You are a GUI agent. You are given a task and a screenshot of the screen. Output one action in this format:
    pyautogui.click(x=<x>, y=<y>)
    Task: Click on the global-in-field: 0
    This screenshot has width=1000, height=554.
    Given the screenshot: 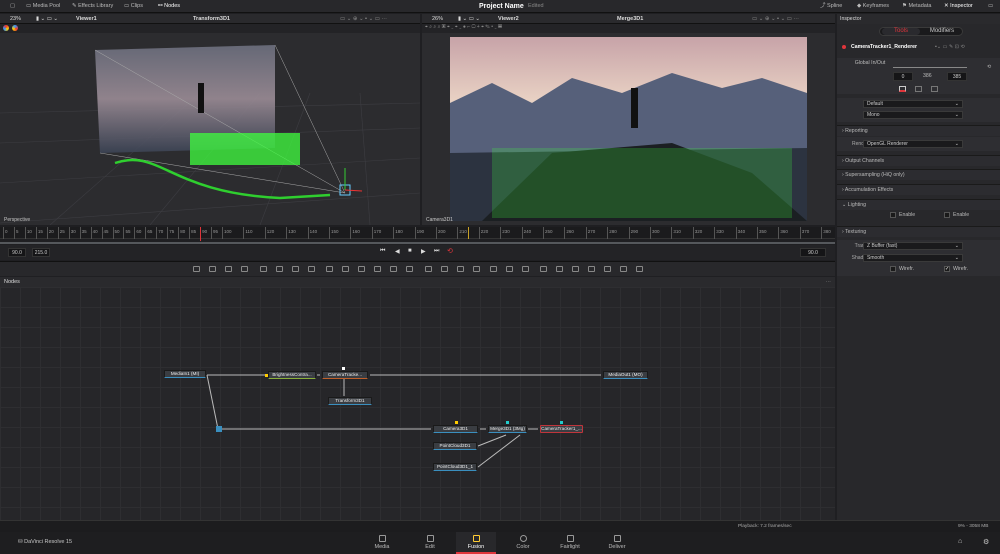 What is the action you would take?
    pyautogui.click(x=903, y=76)
    